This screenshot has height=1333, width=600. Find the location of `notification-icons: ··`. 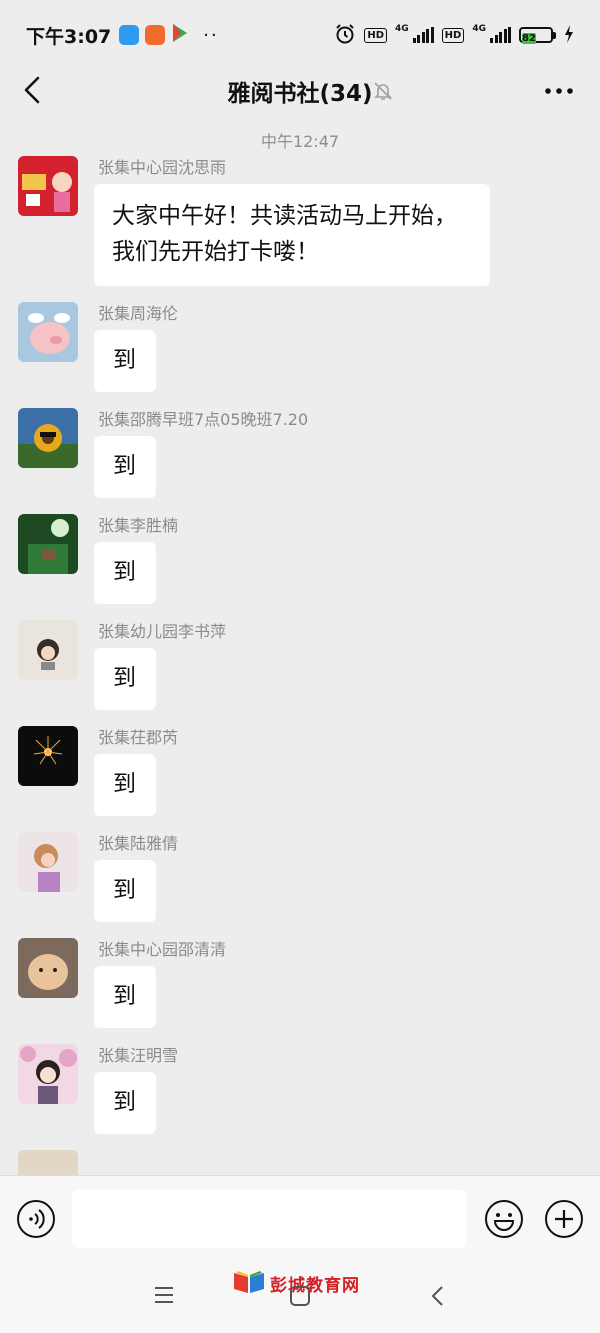

notification-icons: ·· is located at coordinates (168, 35).